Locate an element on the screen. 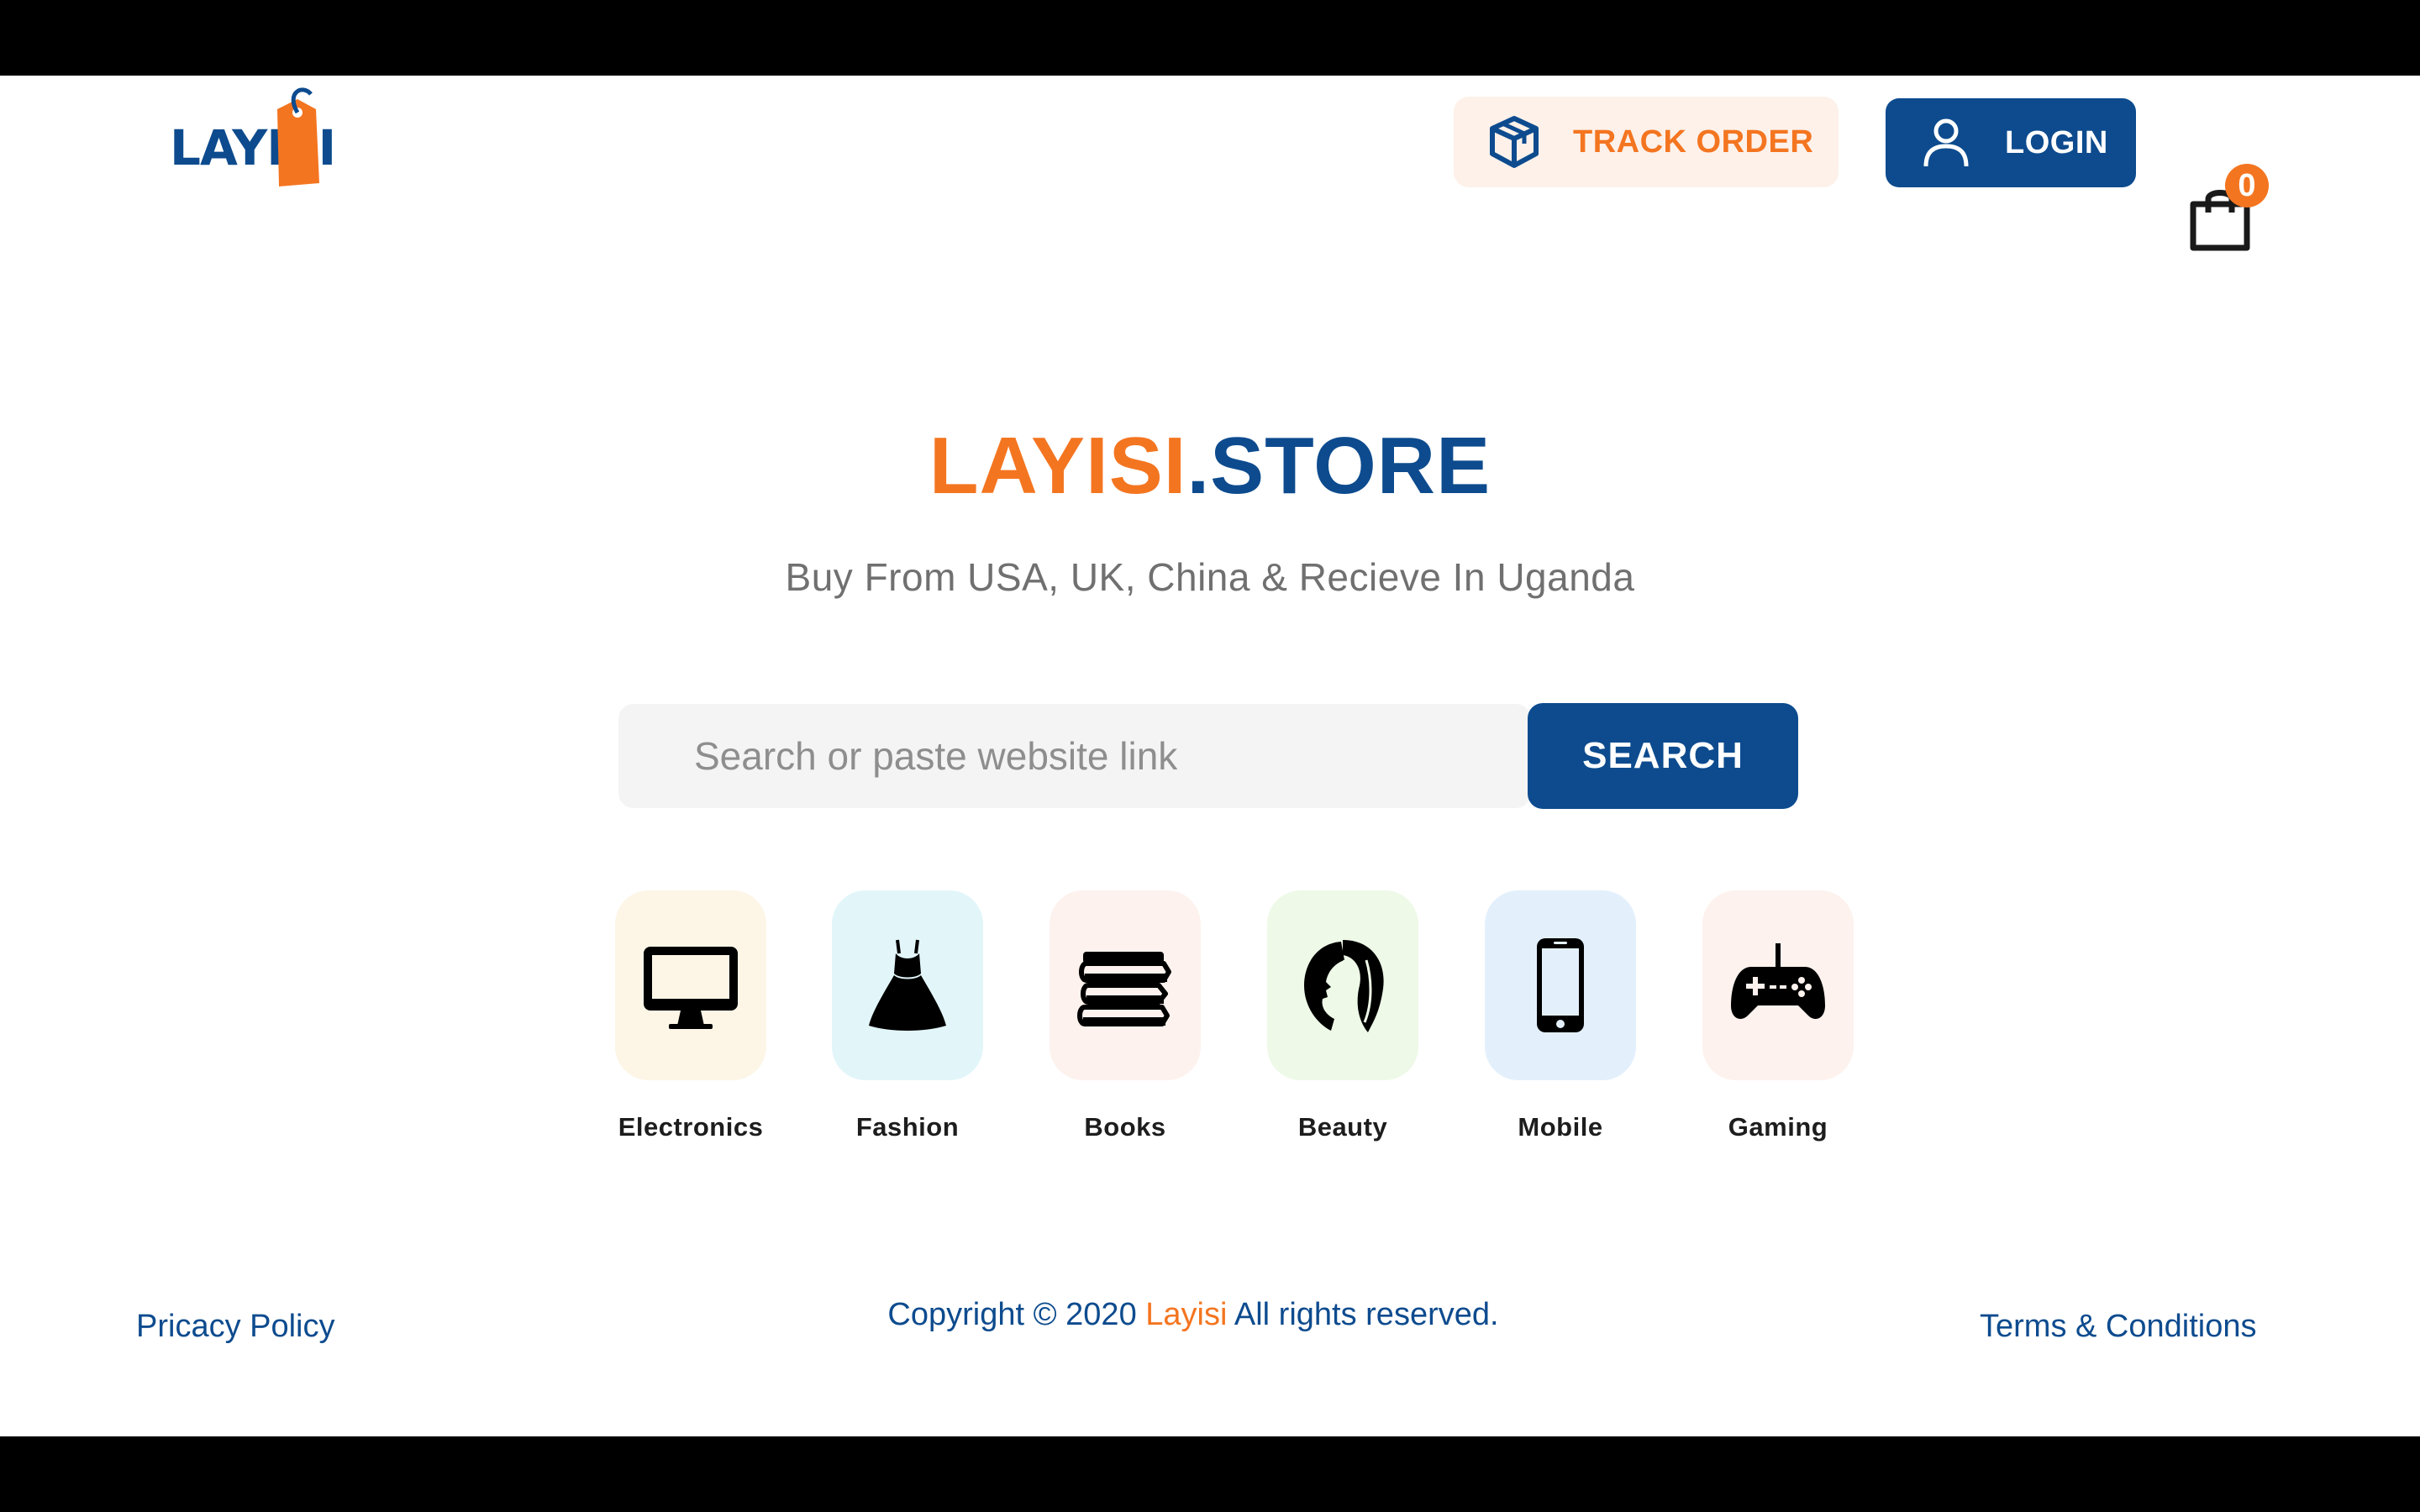 The width and height of the screenshot is (2420, 1512). category-beauty: Beauty is located at coordinates (1336, 1024).